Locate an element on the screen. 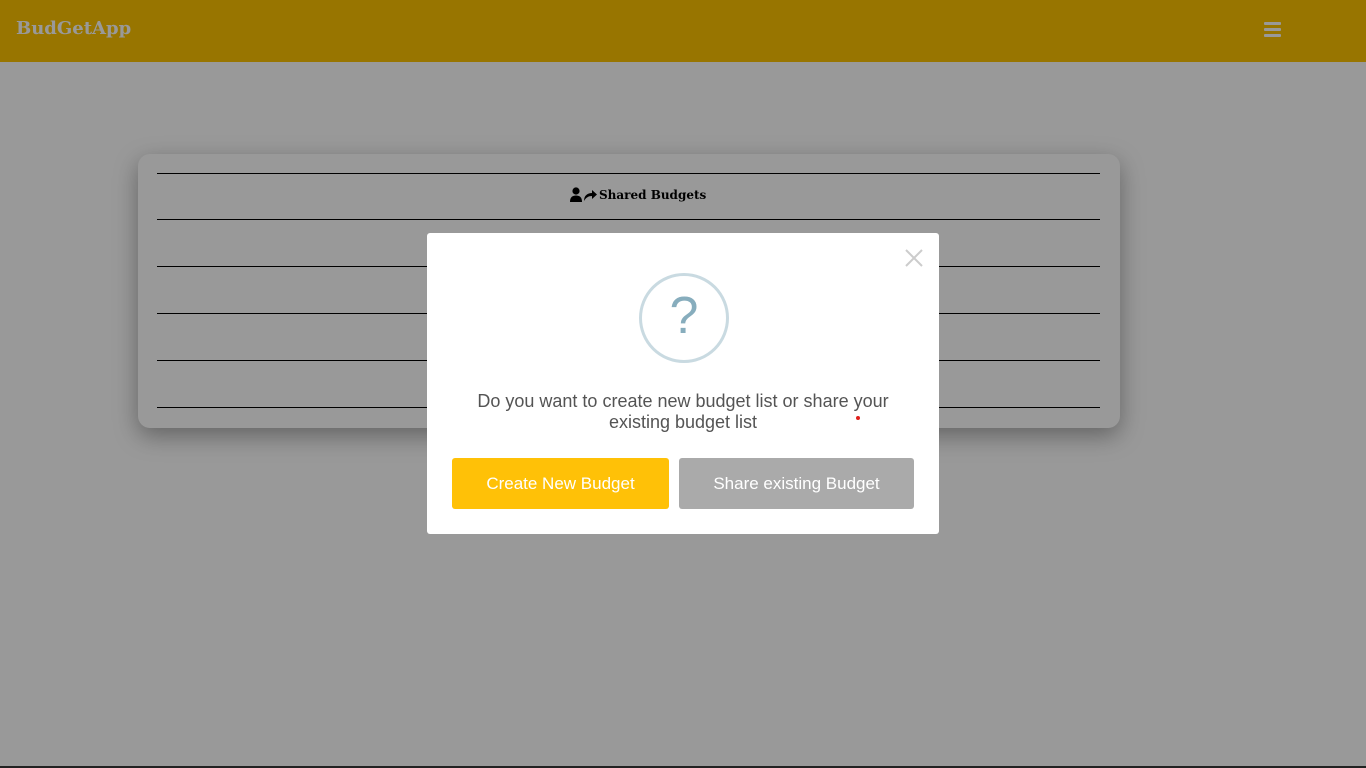 This screenshot has height=768, width=1366. create-new-budget-button: Create New Budget is located at coordinates (560, 483).